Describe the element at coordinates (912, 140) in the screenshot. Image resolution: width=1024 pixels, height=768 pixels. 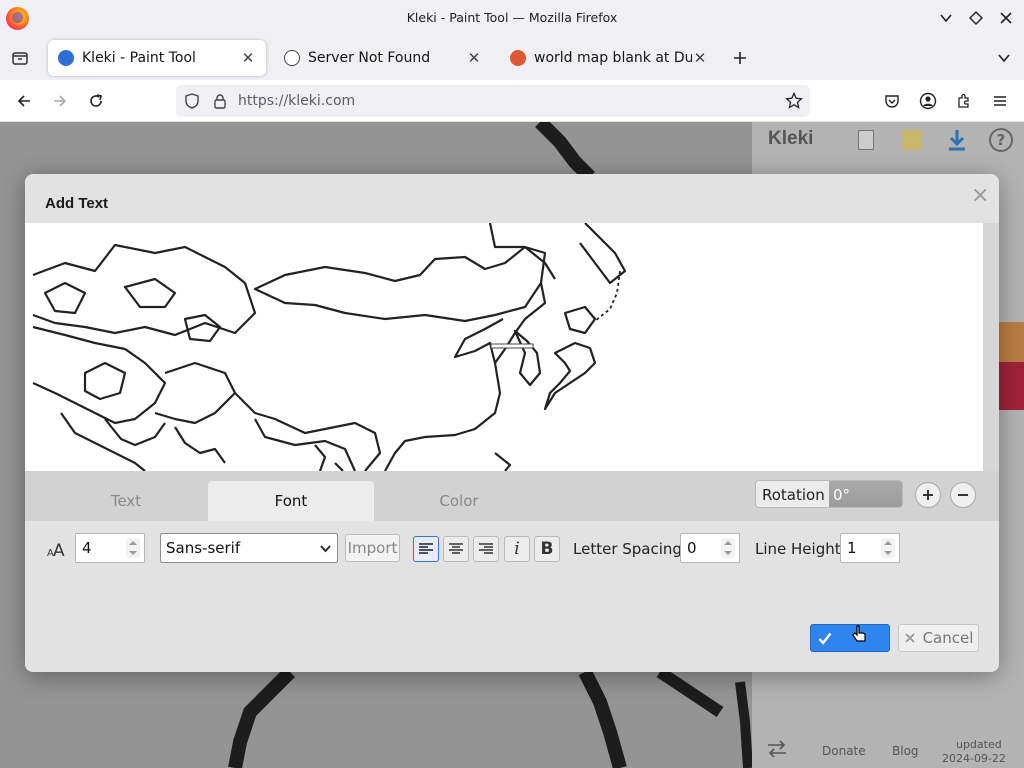
I see `save-icon` at that location.